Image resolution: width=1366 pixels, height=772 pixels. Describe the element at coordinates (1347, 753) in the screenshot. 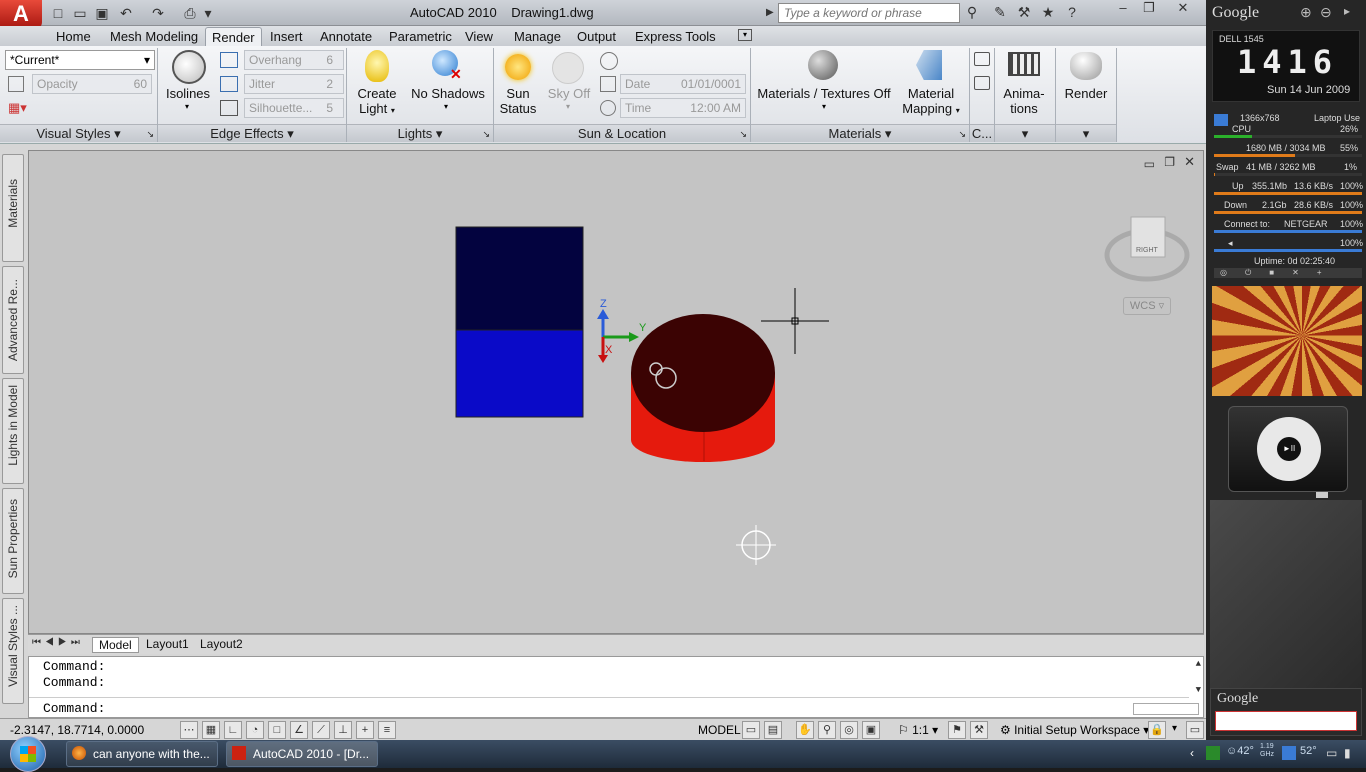

I see `tray-signal-icon: ▮` at that location.